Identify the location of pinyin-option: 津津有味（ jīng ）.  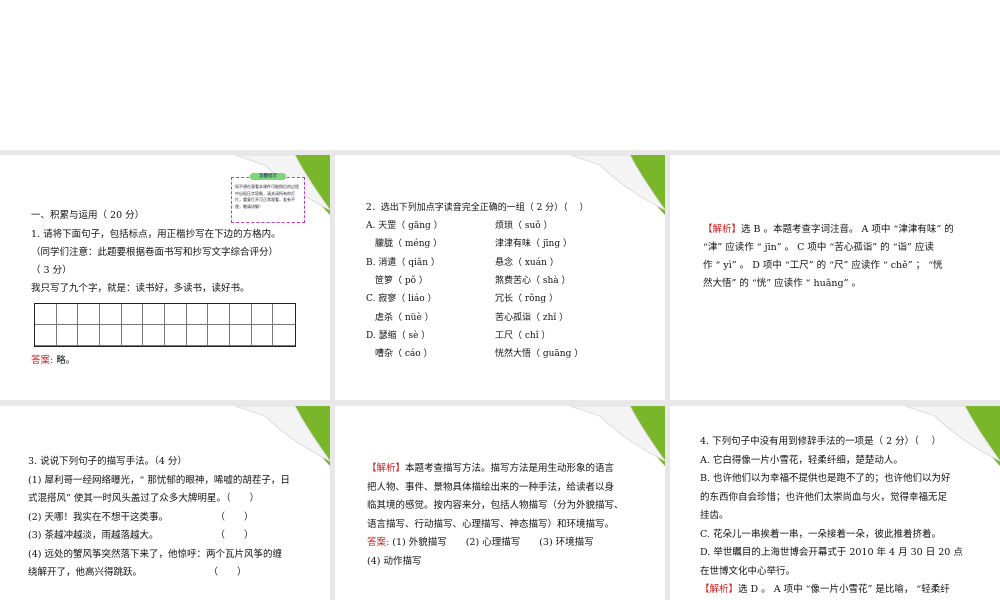
(533, 244).